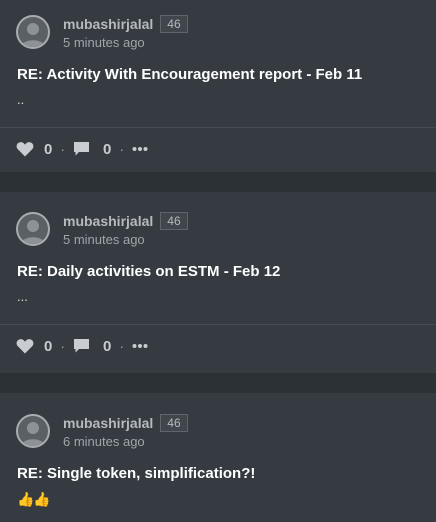  Describe the element at coordinates (21, 99) in the screenshot. I see `post-body: ..` at that location.